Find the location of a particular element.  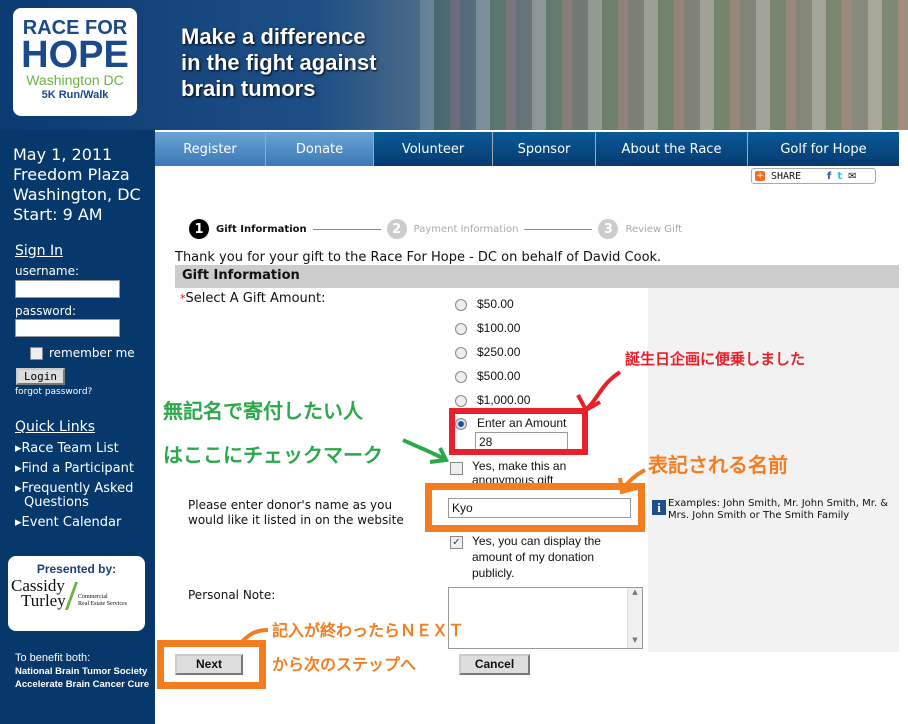

annotation-next-2: から次のステップへ is located at coordinates (344, 664).